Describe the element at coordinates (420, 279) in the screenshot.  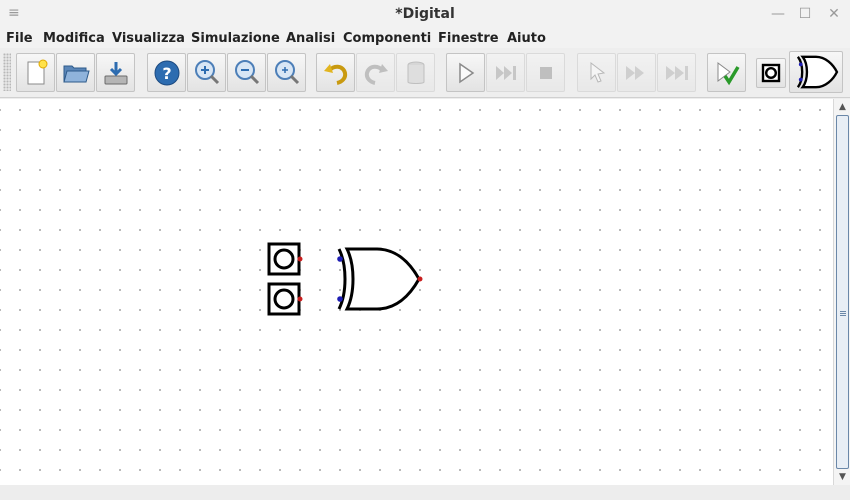
I see `xor-output-pin` at that location.